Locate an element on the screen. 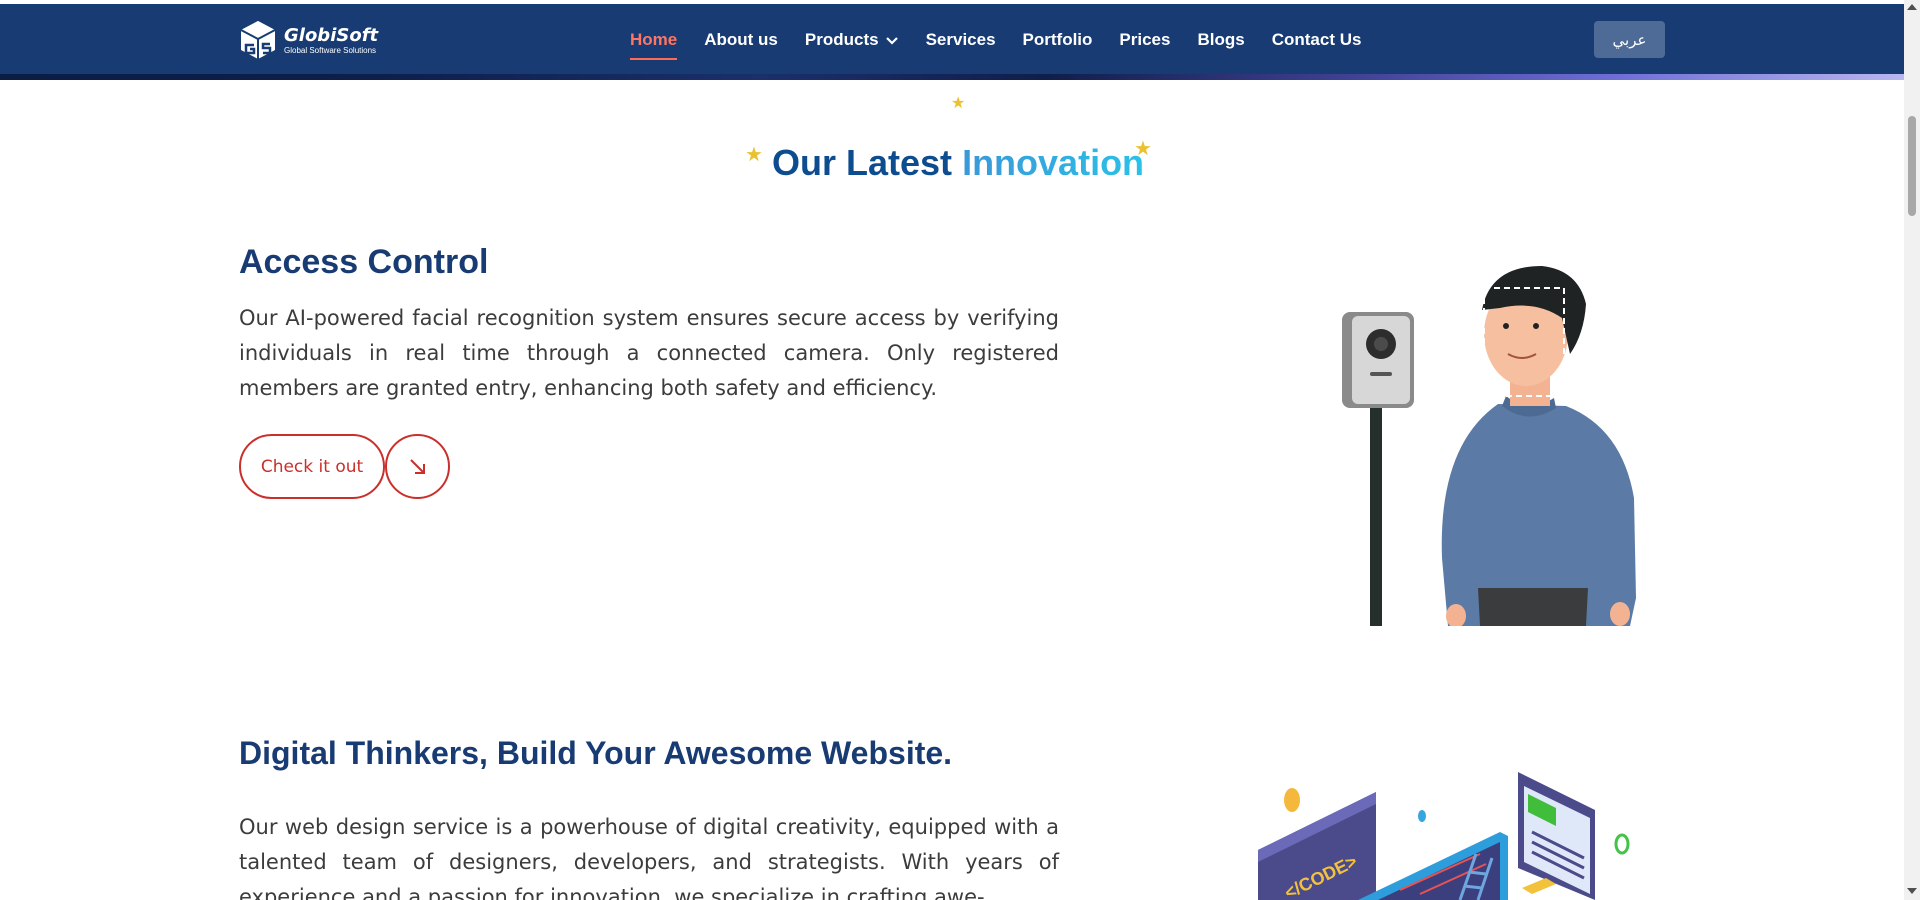 This screenshot has width=1920, height=900. logo-title: GlobiSoft is located at coordinates (331, 35).